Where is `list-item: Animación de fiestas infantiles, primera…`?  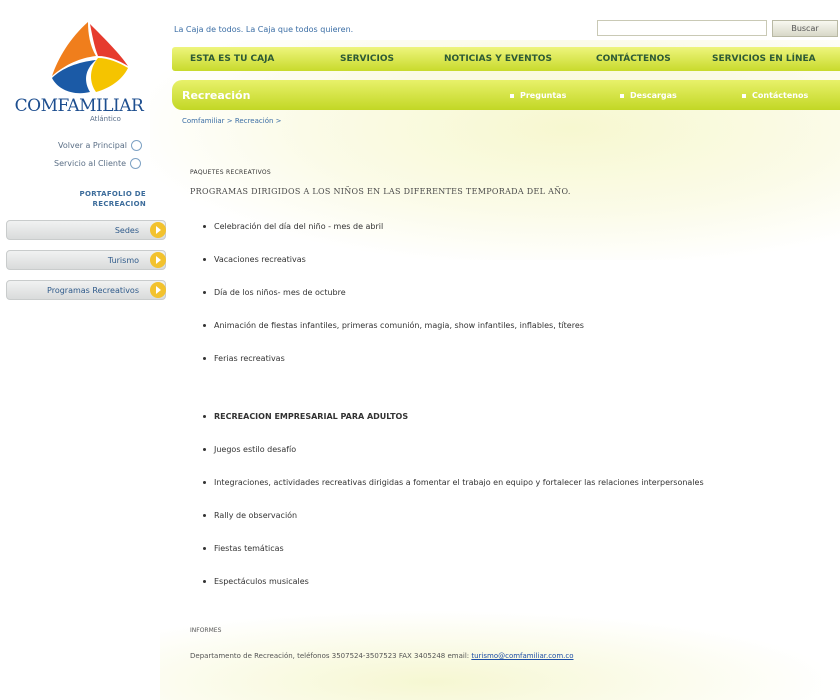
list-item: Animación de fiestas infantiles, primera… is located at coordinates (393, 325).